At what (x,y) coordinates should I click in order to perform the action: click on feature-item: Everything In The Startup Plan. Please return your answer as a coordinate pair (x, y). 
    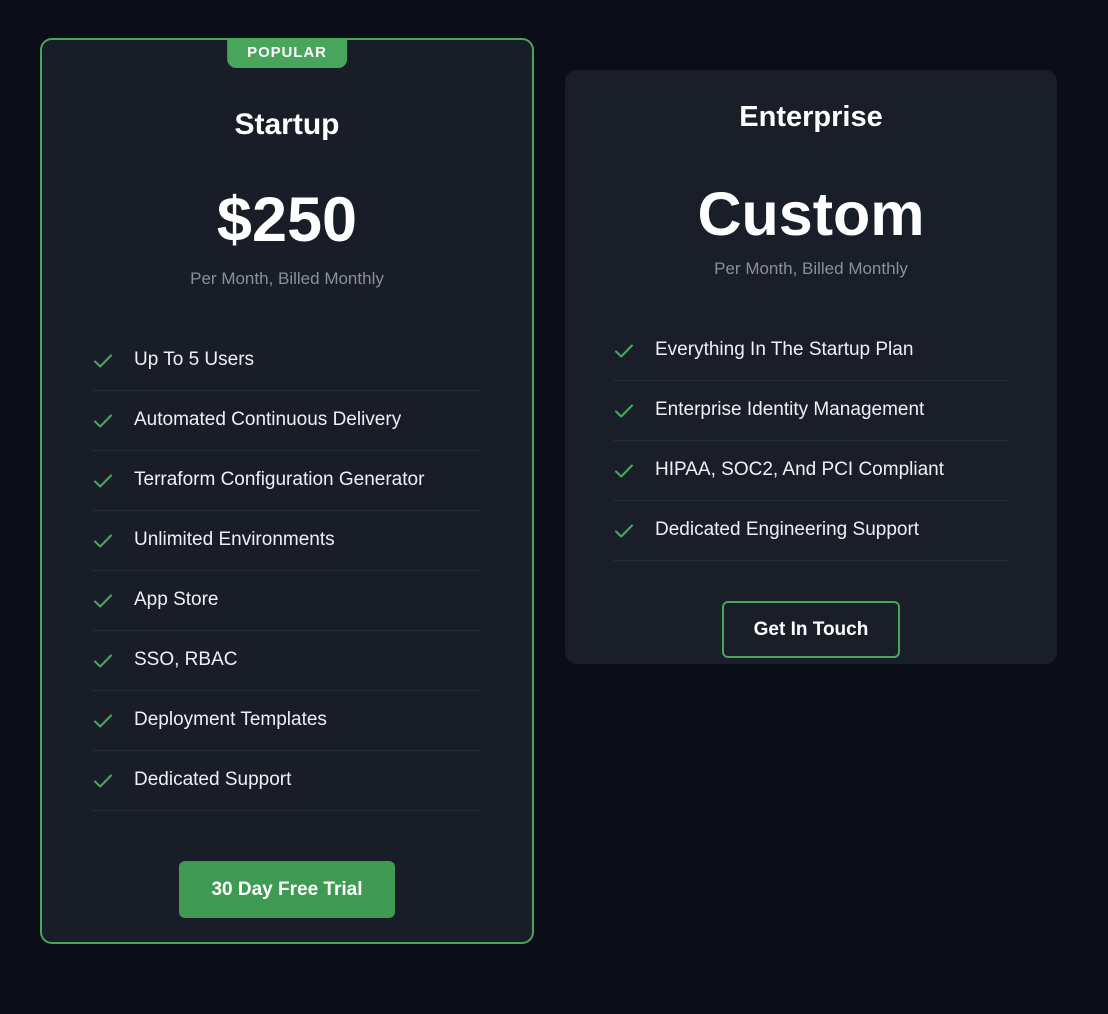
    Looking at the image, I should click on (811, 351).